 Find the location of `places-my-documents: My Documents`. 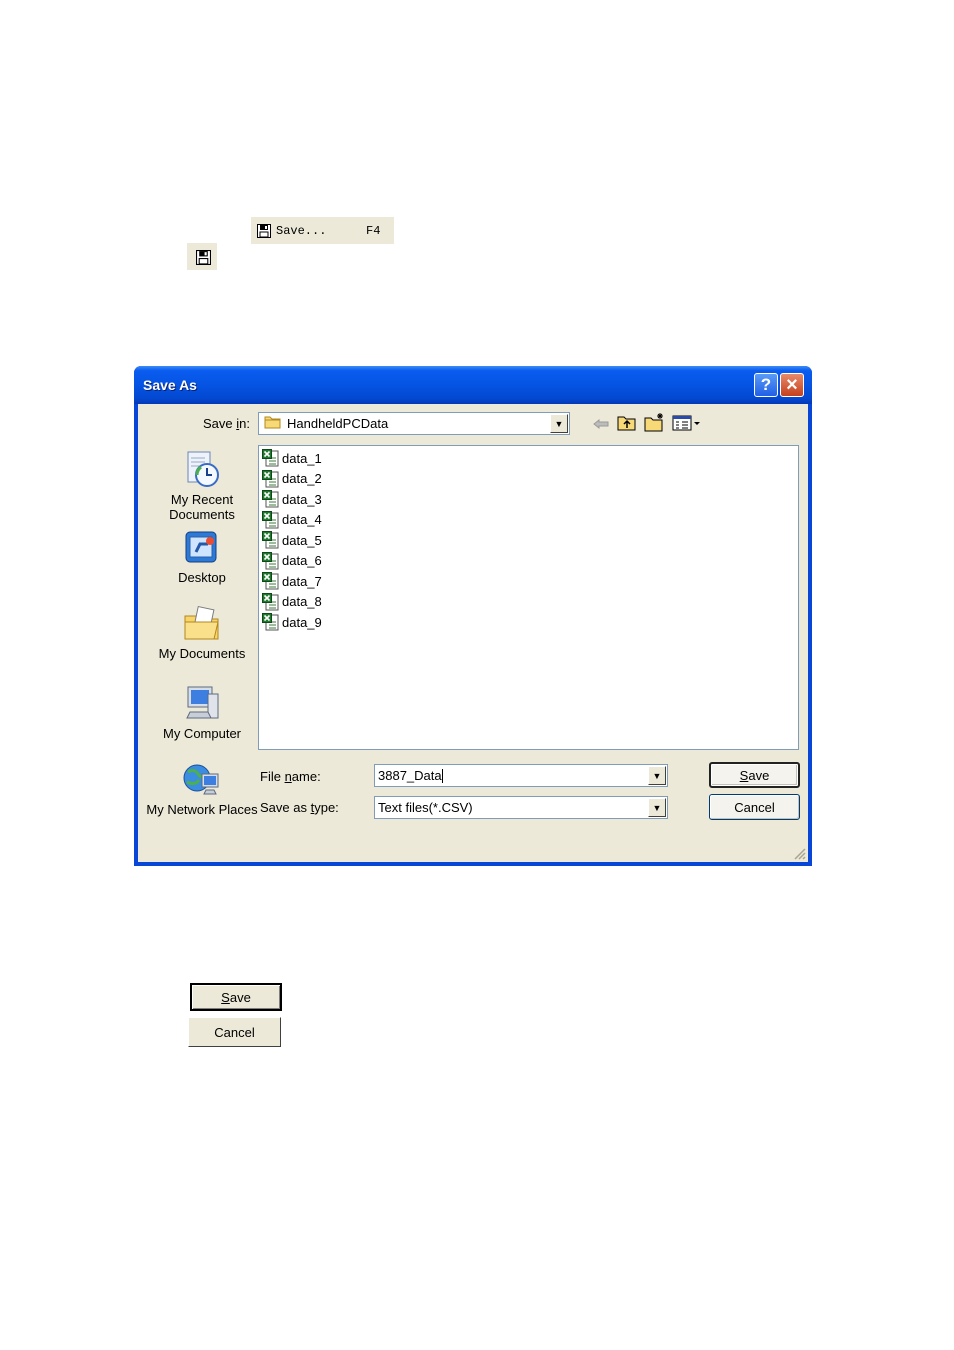

places-my-documents: My Documents is located at coordinates (202, 632).